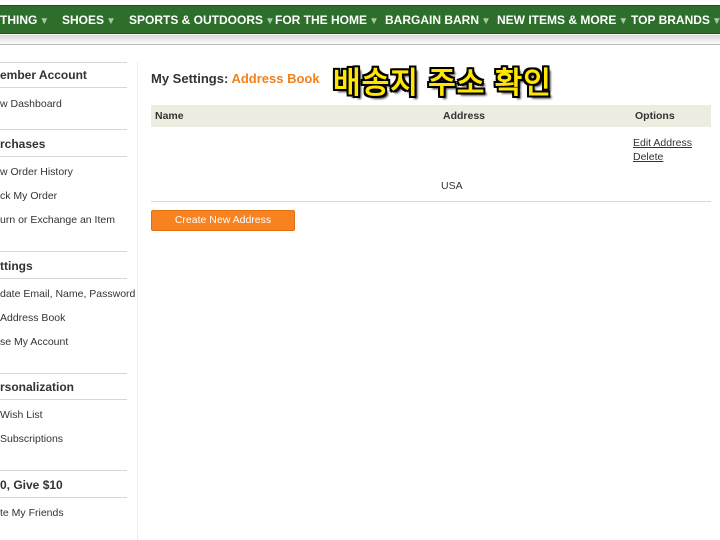  I want to click on nav-item-for-the-home: FOR THE HOME ▼, so click(327, 20).